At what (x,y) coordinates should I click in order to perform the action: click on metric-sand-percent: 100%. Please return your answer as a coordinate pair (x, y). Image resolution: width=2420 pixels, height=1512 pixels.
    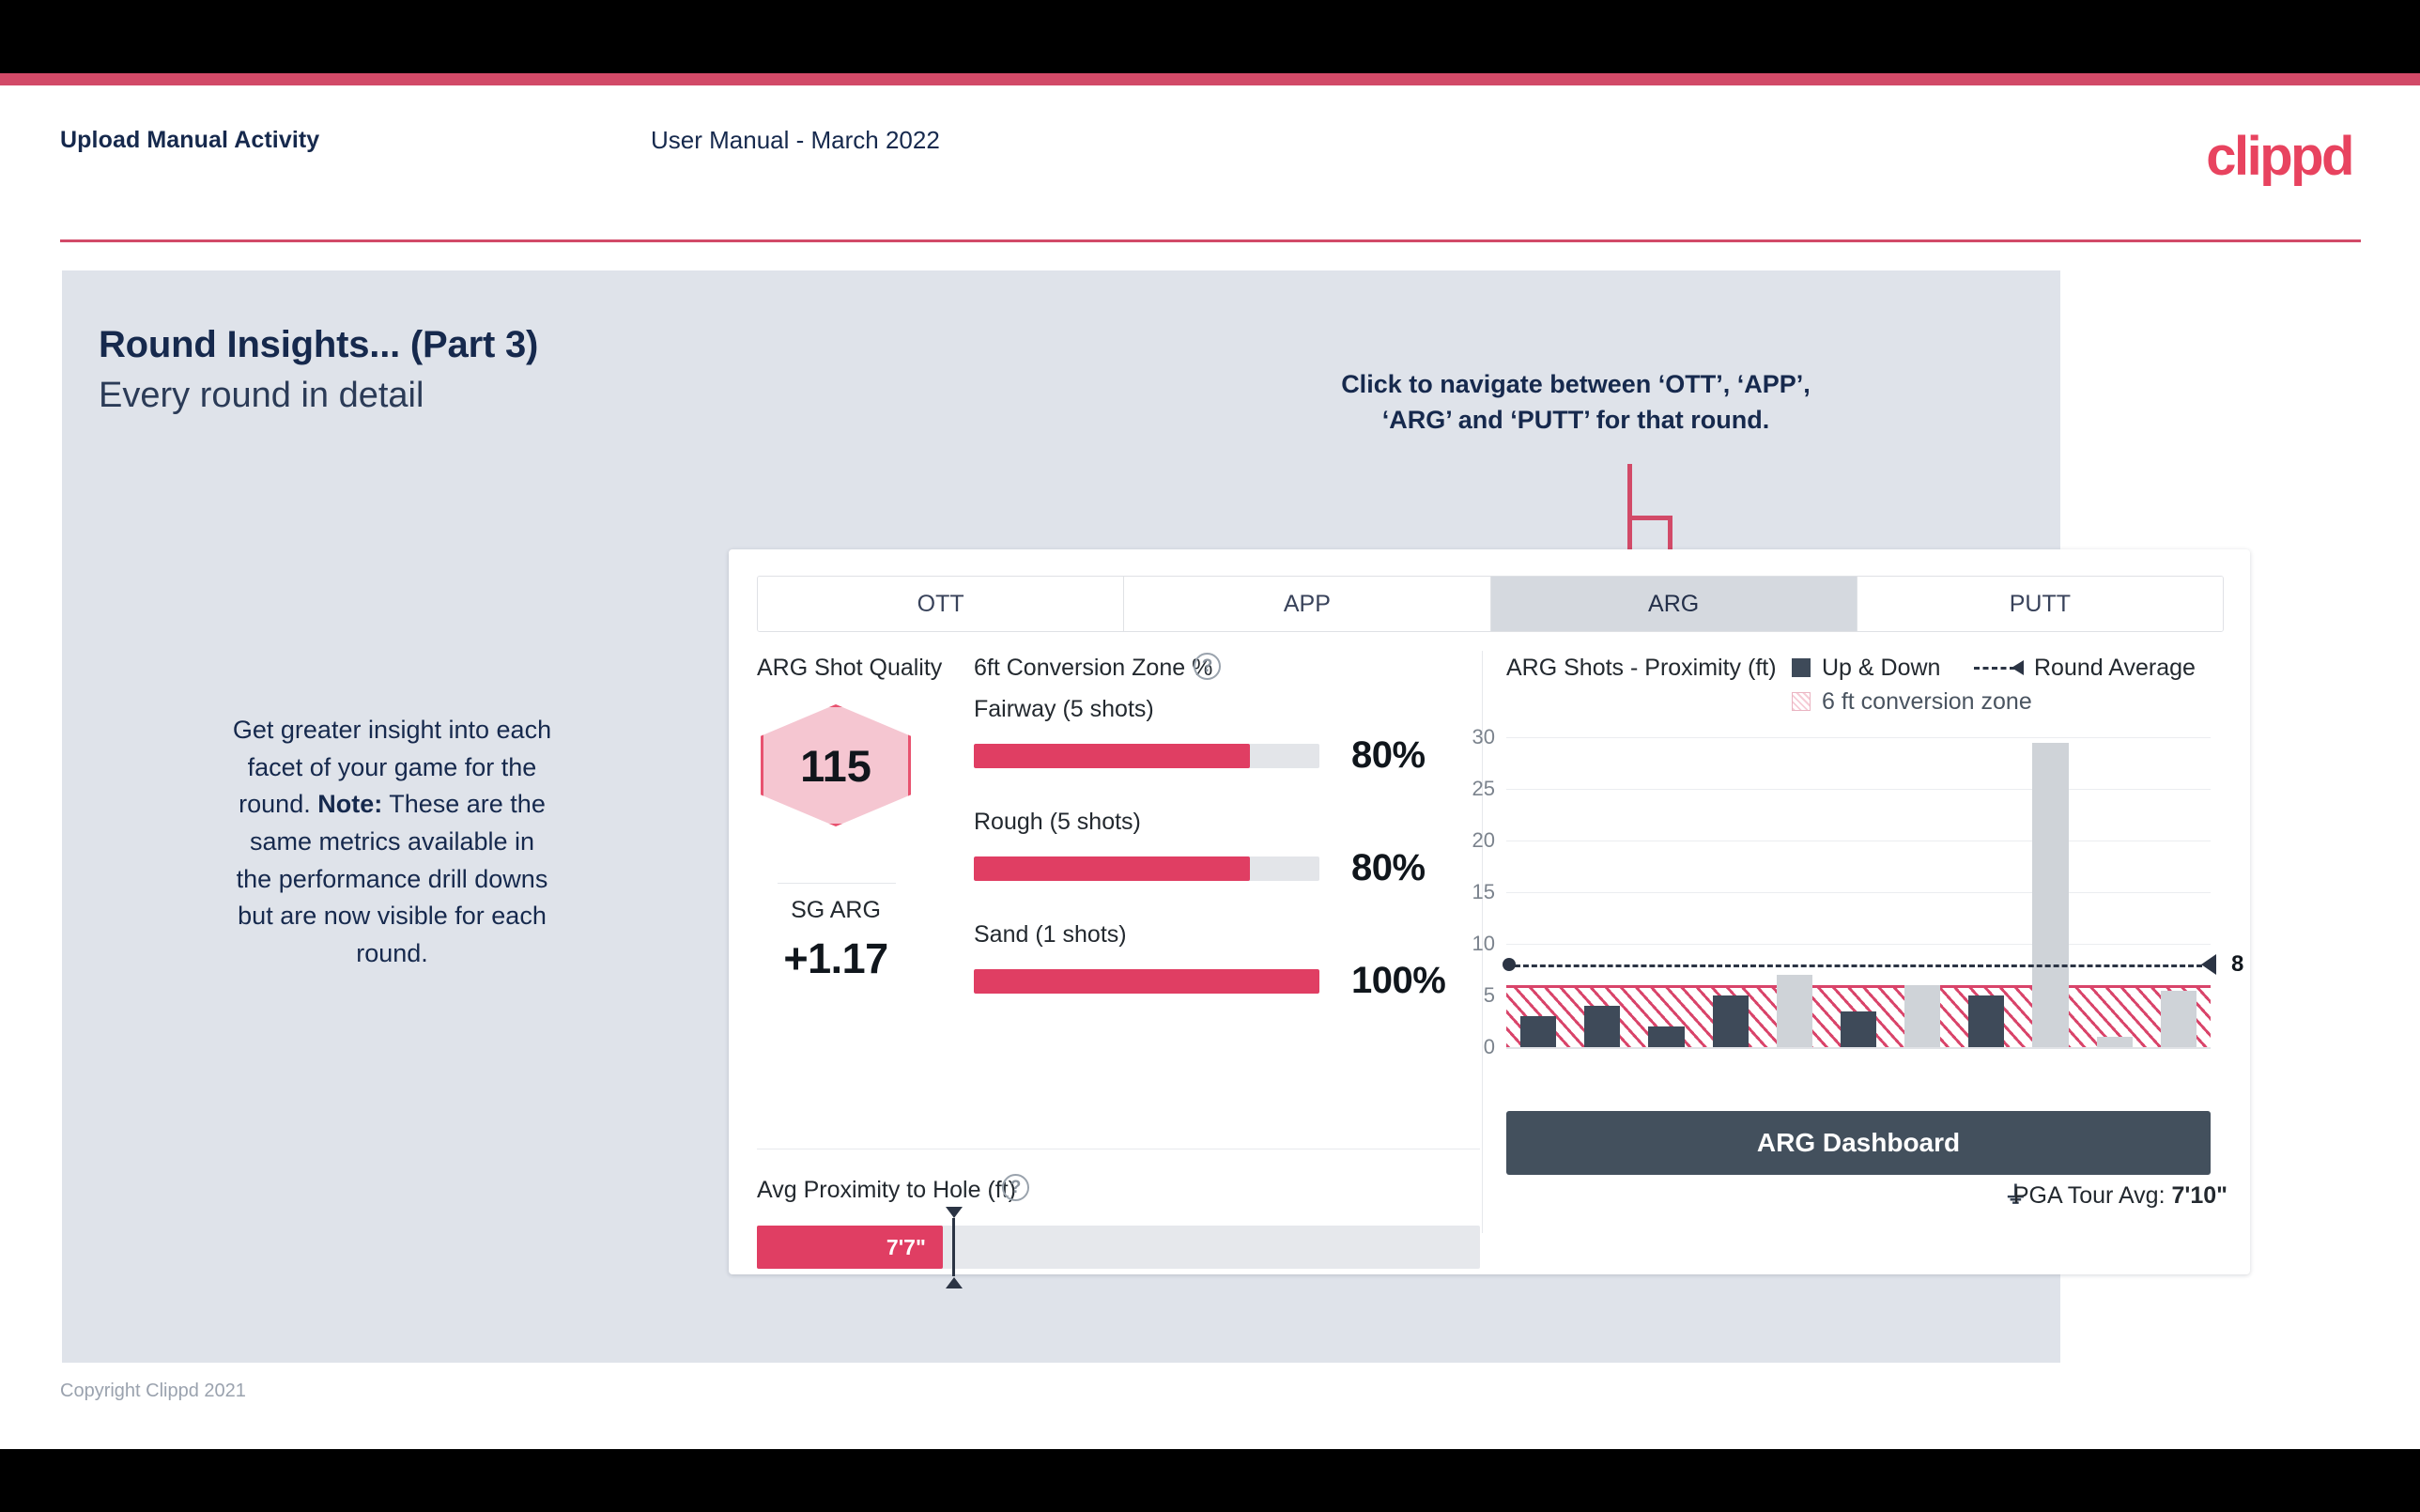
    Looking at the image, I should click on (1398, 981).